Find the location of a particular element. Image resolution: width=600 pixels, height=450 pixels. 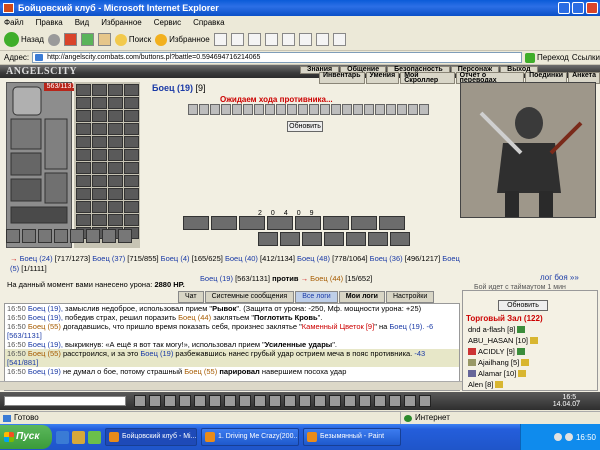

start-button: Пуск is located at coordinates (26, 437).